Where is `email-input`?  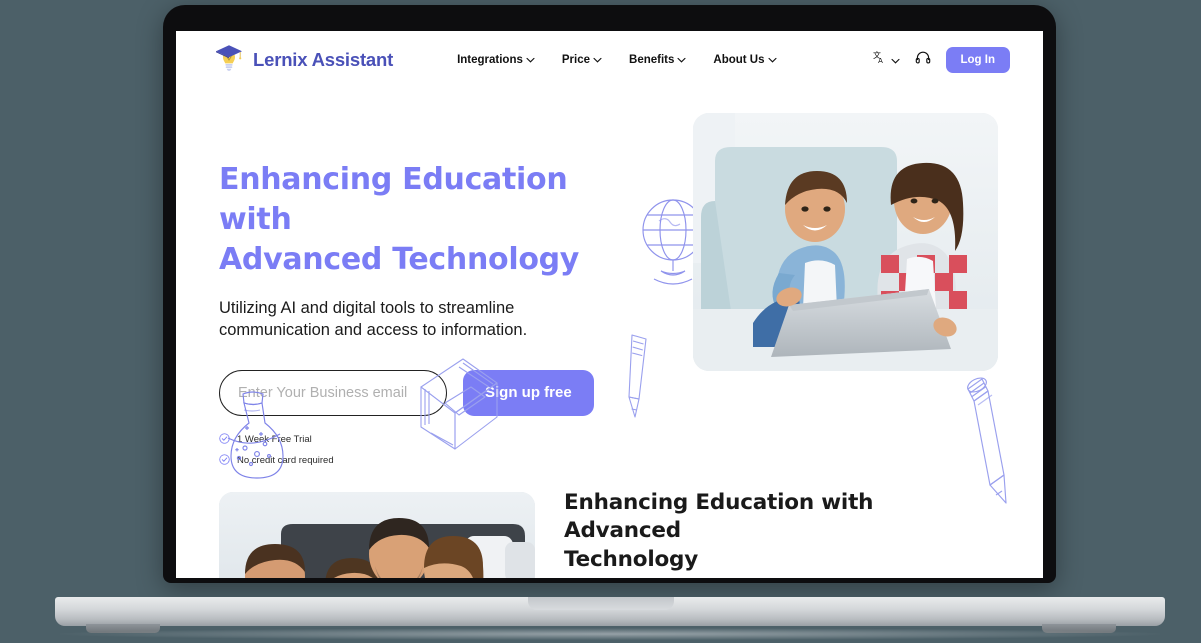
email-input is located at coordinates (333, 392).